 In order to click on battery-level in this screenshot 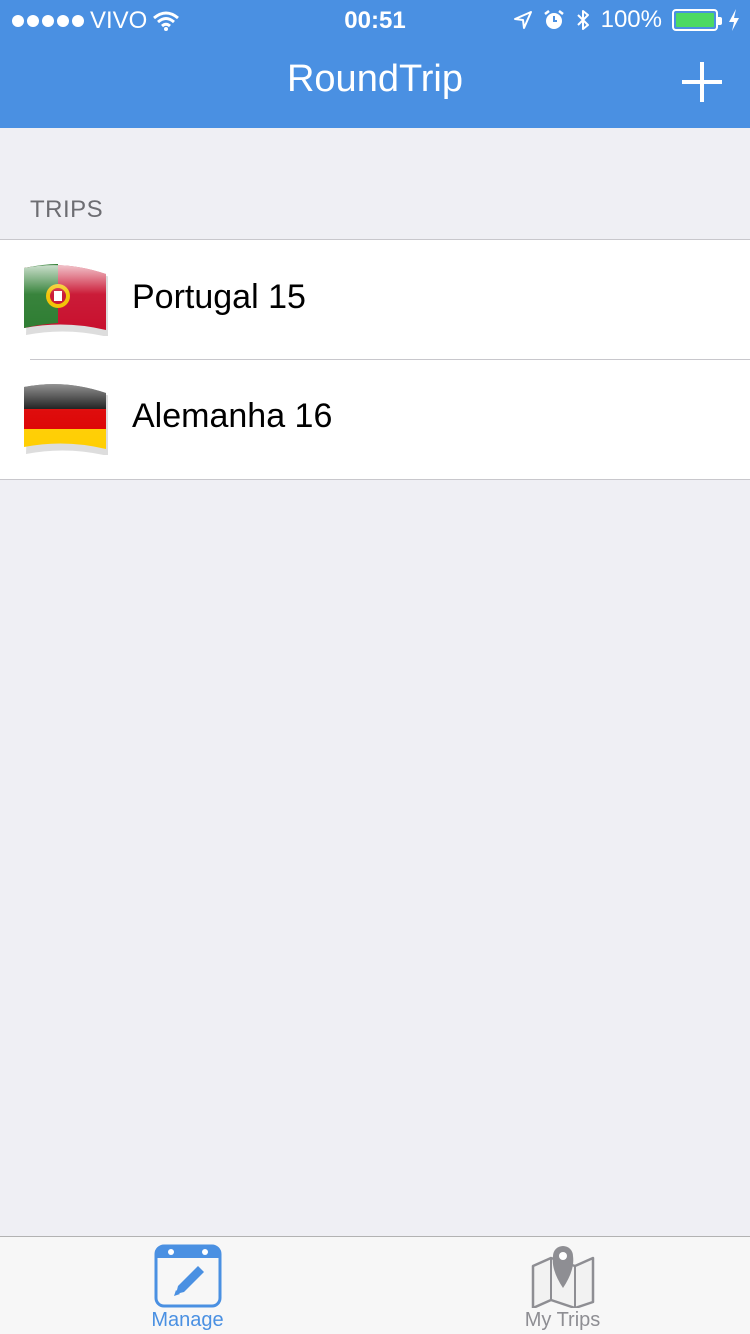, I will do `click(695, 20)`.